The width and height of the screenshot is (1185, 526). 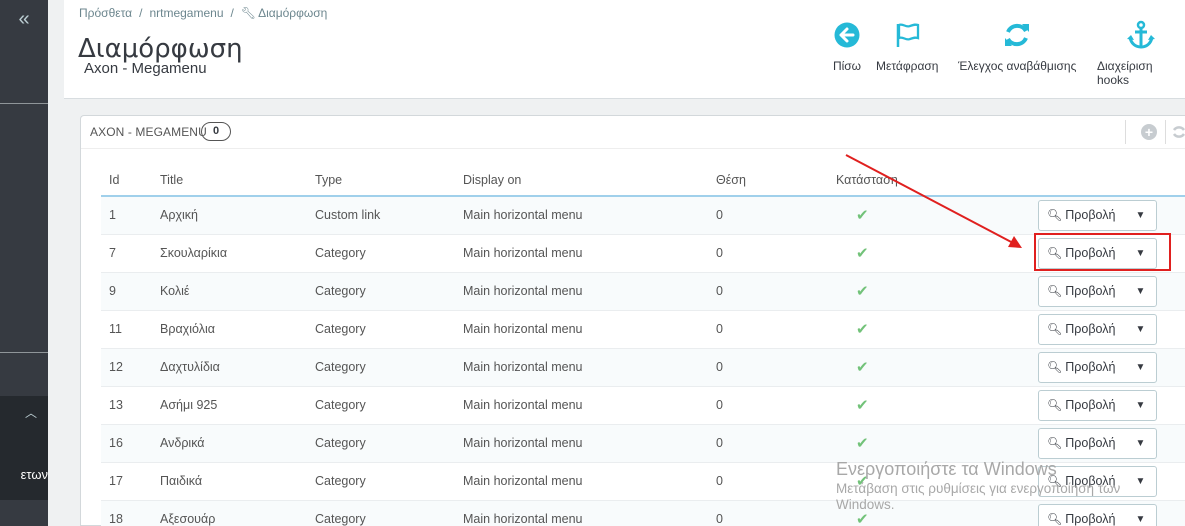 I want to click on collapse-sidebar-icon: «, so click(x=24, y=19).